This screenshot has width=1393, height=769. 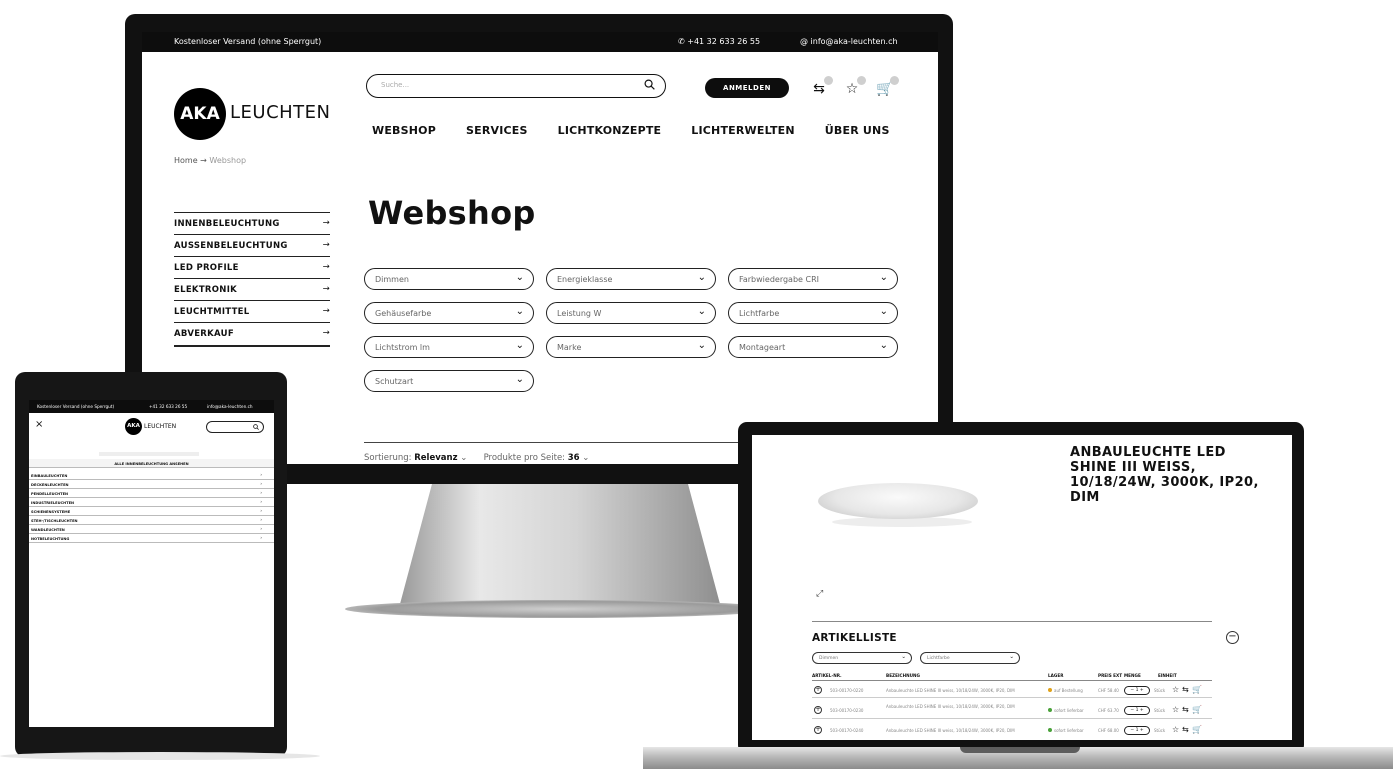 What do you see at coordinates (813, 313) in the screenshot?
I see `filter-lichtfarbe: Lichtfarbe ⌄` at bounding box center [813, 313].